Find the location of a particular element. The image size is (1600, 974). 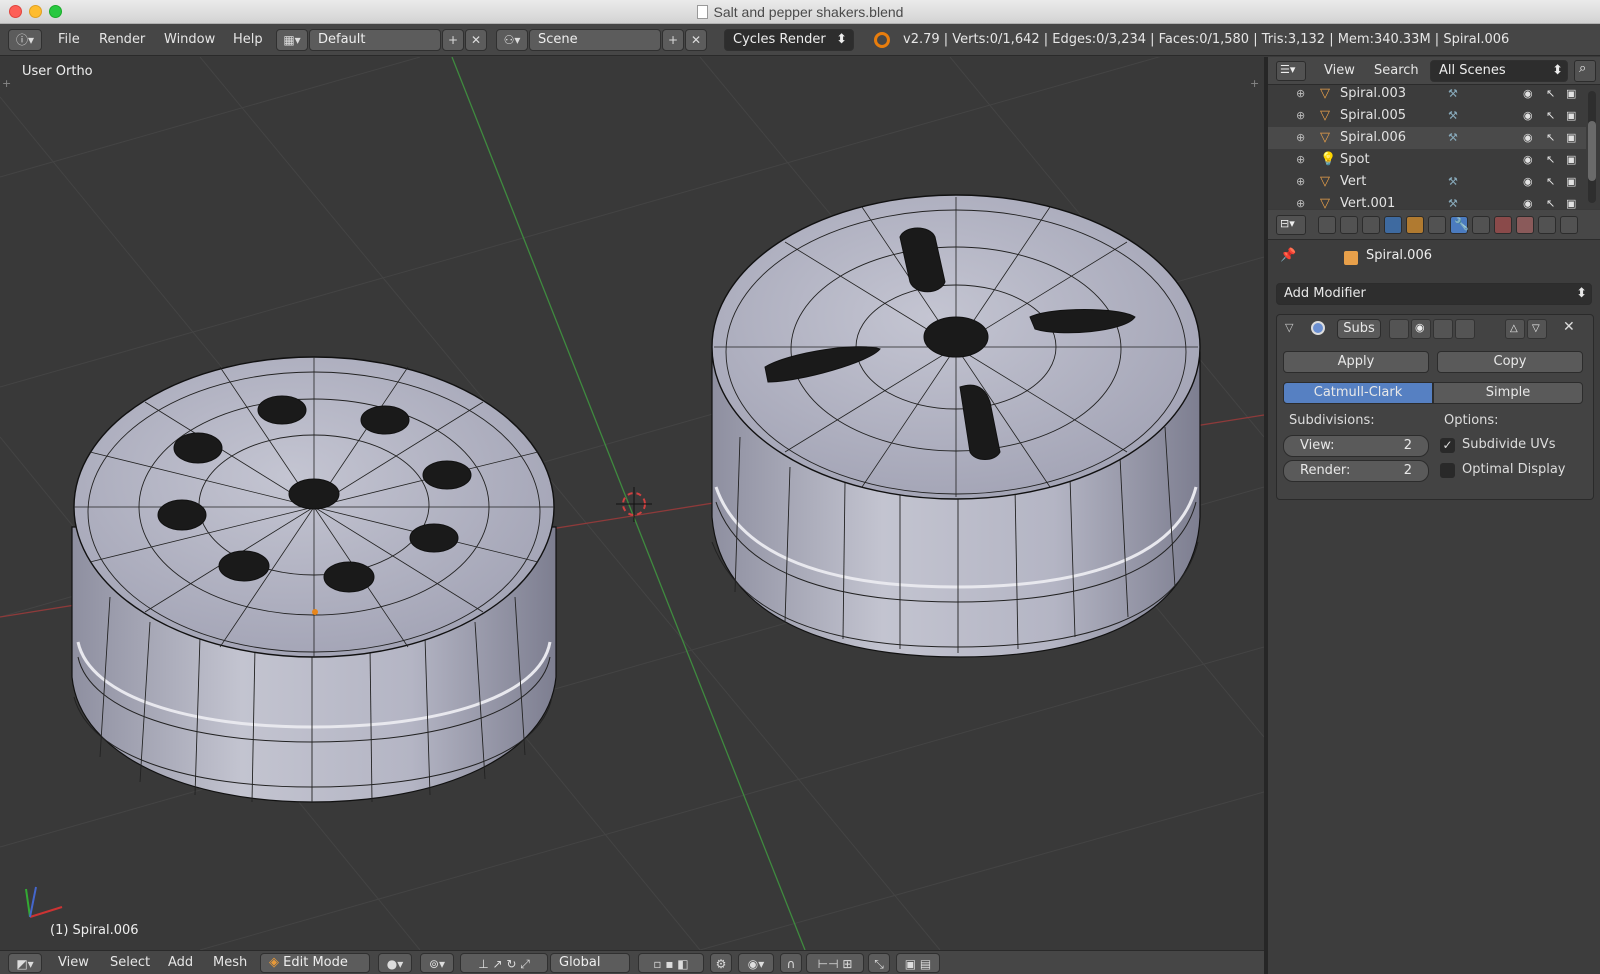

add-scene-button: + is located at coordinates (673, 40).